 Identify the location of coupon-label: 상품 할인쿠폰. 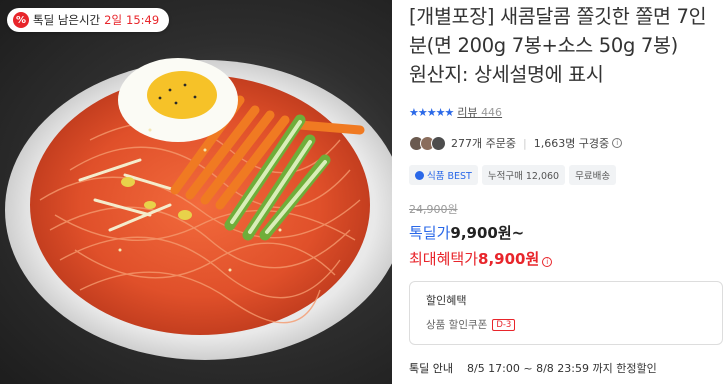
(457, 325).